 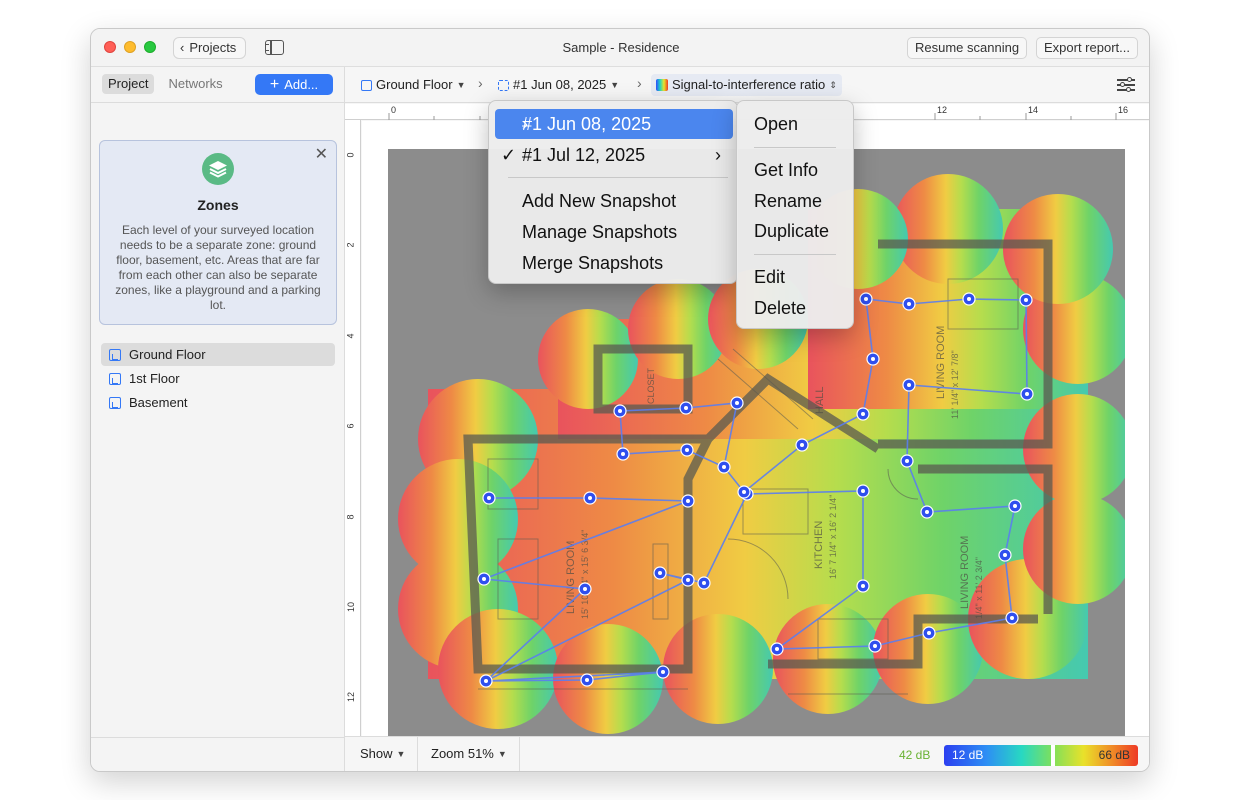 I want to click on plan-room-label: LIVING ROOM, so click(x=965, y=572).